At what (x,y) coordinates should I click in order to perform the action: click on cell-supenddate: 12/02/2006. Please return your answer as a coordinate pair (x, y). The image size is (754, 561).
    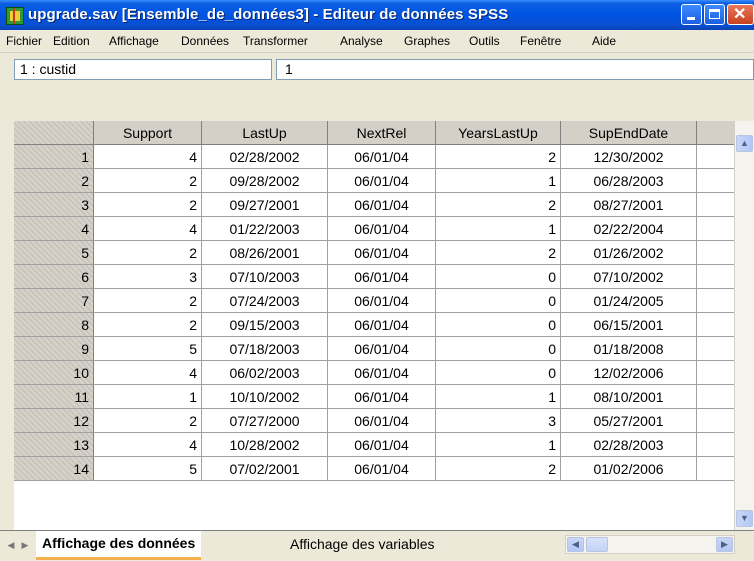
    Looking at the image, I should click on (629, 373).